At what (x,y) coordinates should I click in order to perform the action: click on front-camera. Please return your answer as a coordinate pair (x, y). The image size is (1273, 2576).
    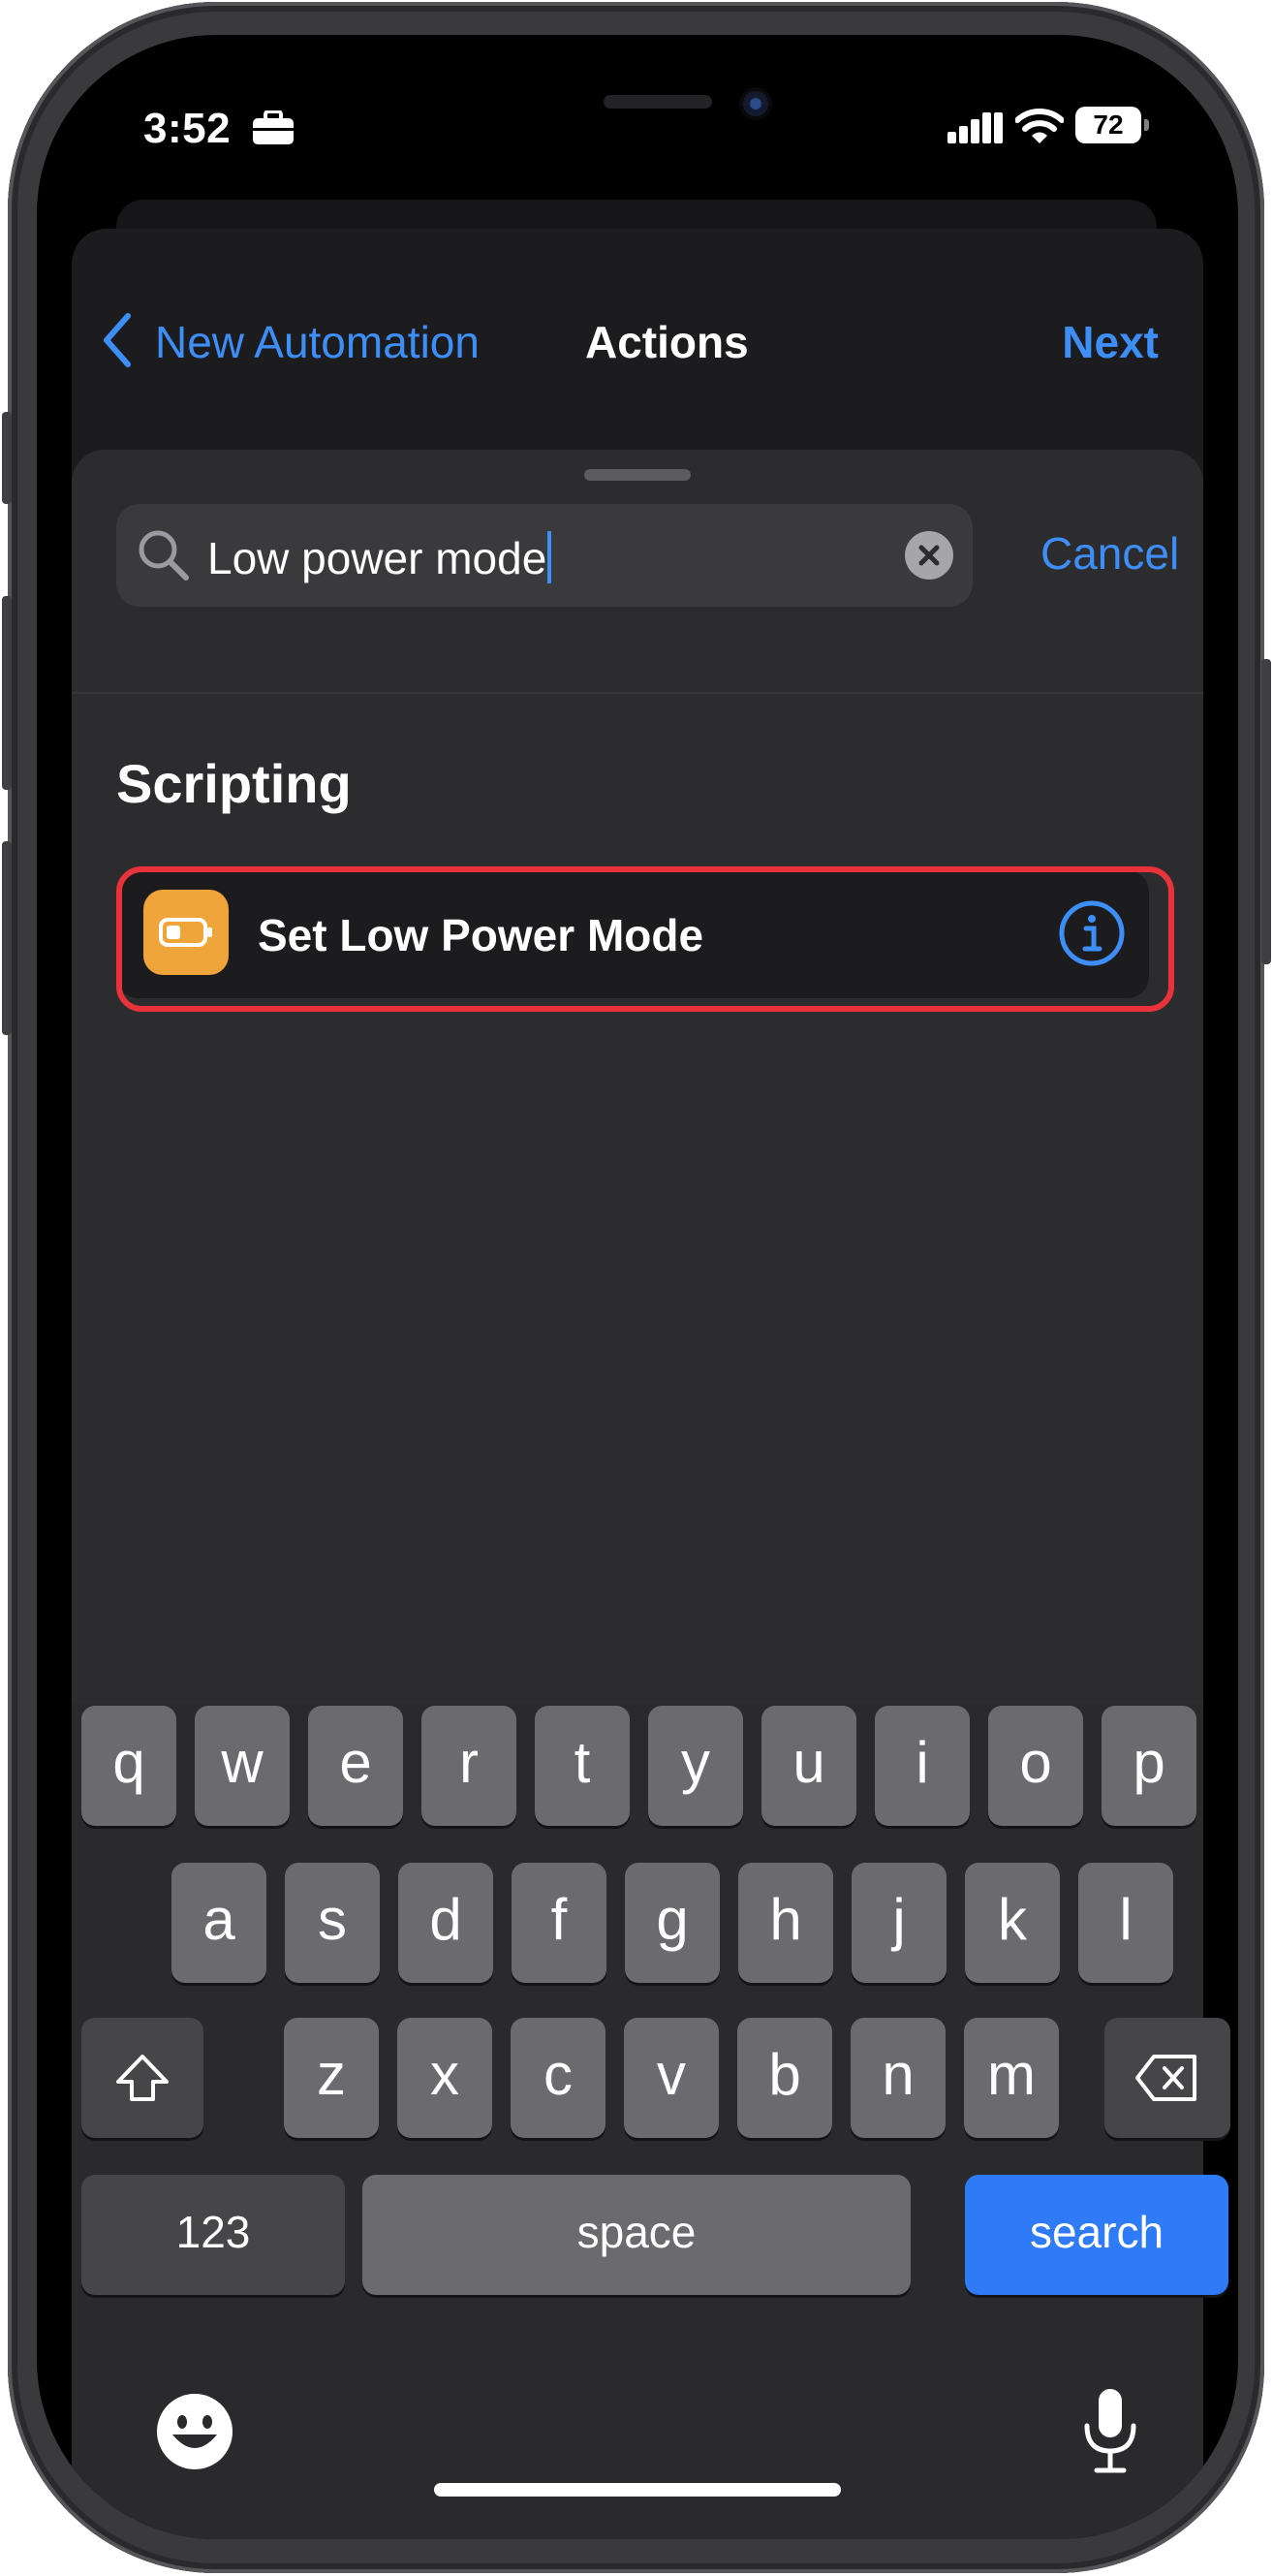
    Looking at the image, I should click on (755, 103).